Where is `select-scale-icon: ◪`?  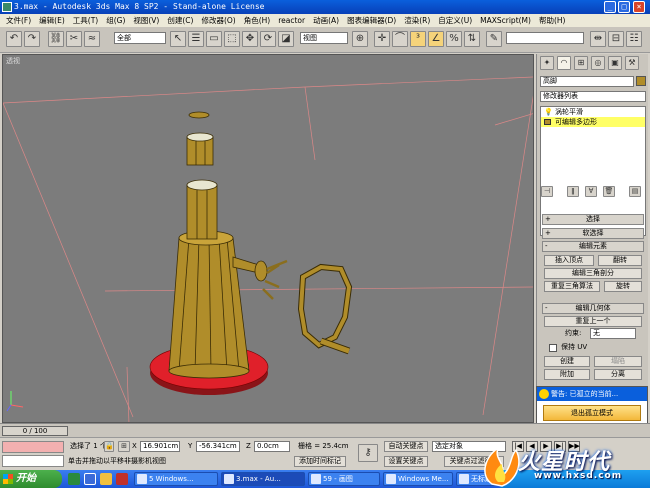
select-scale-icon: ◪ is located at coordinates (286, 39).